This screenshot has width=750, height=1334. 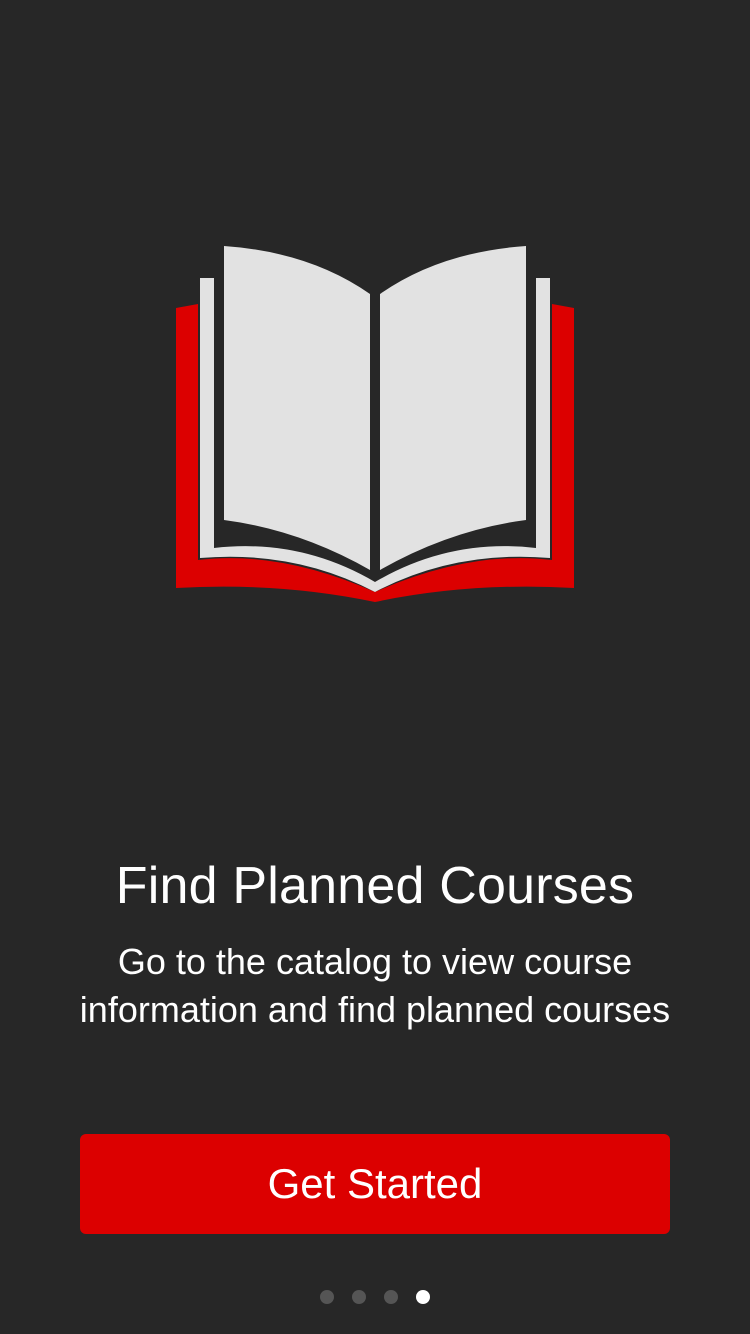 What do you see at coordinates (375, 1184) in the screenshot?
I see `get-started-button: Get Started` at bounding box center [375, 1184].